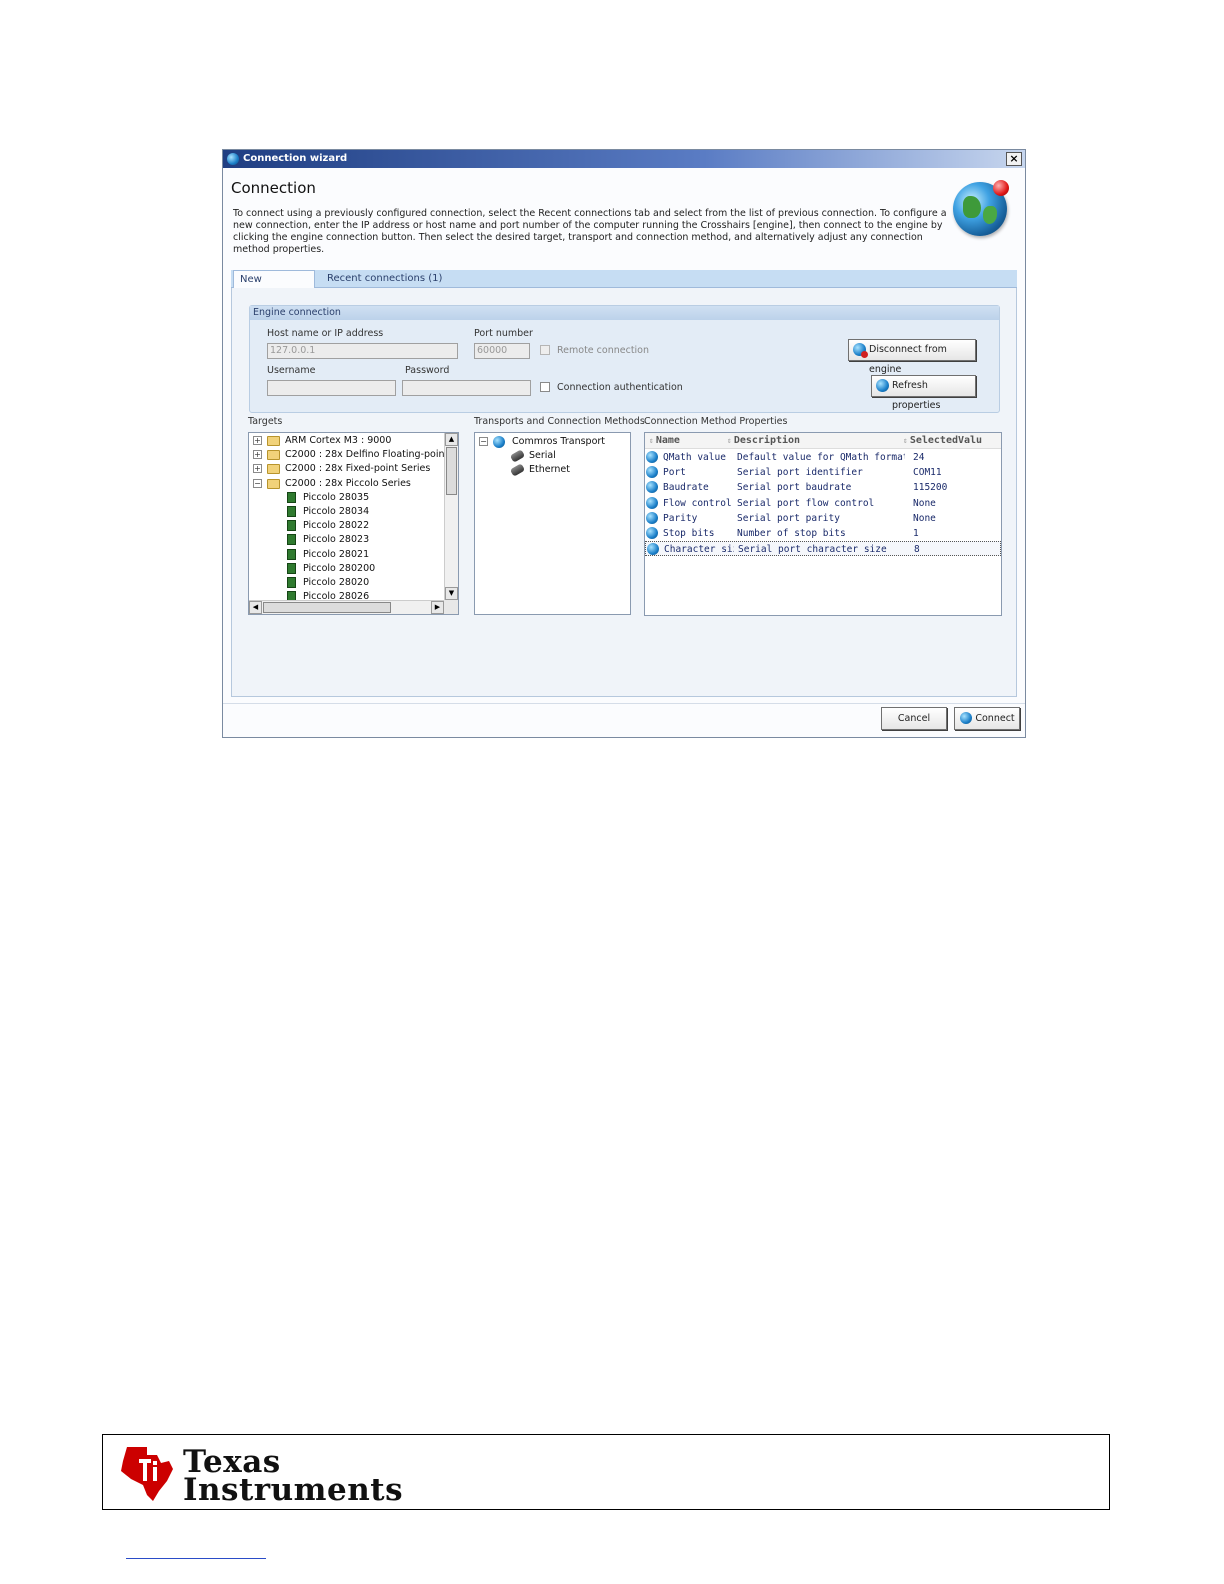 Image resolution: width=1224 pixels, height=1584 pixels. I want to click on tree-item-label: Piccolo 28034, so click(336, 511).